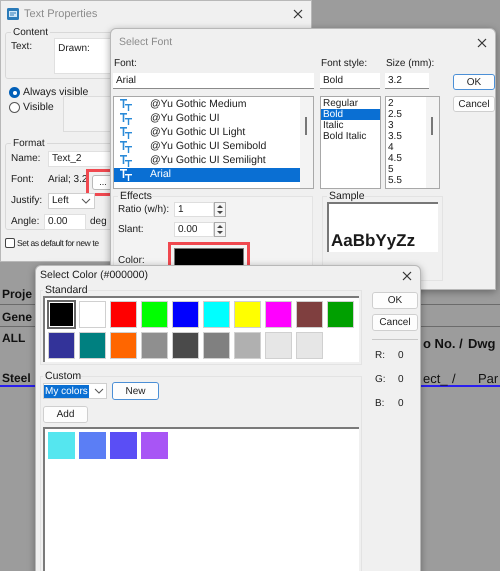  Describe the element at coordinates (75, 391) in the screenshot. I see `palette-dropdown: My colors` at that location.